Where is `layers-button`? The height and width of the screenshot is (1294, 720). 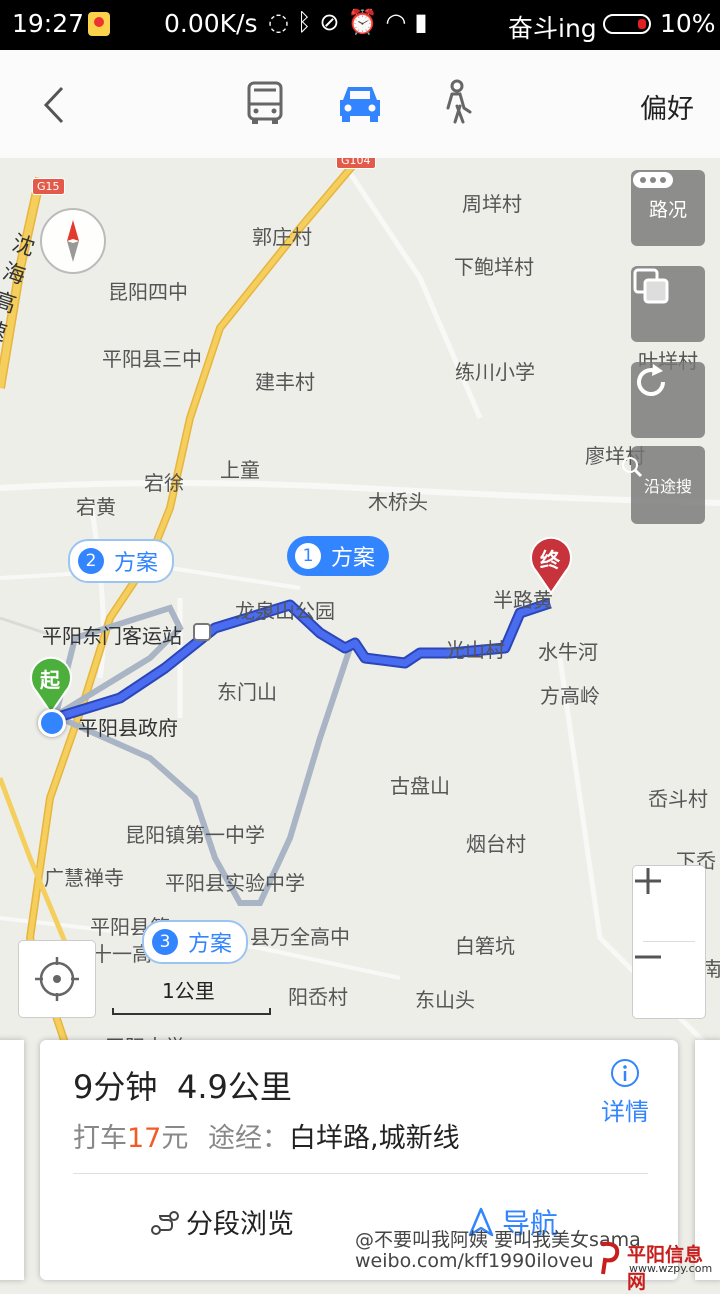
layers-button is located at coordinates (668, 304).